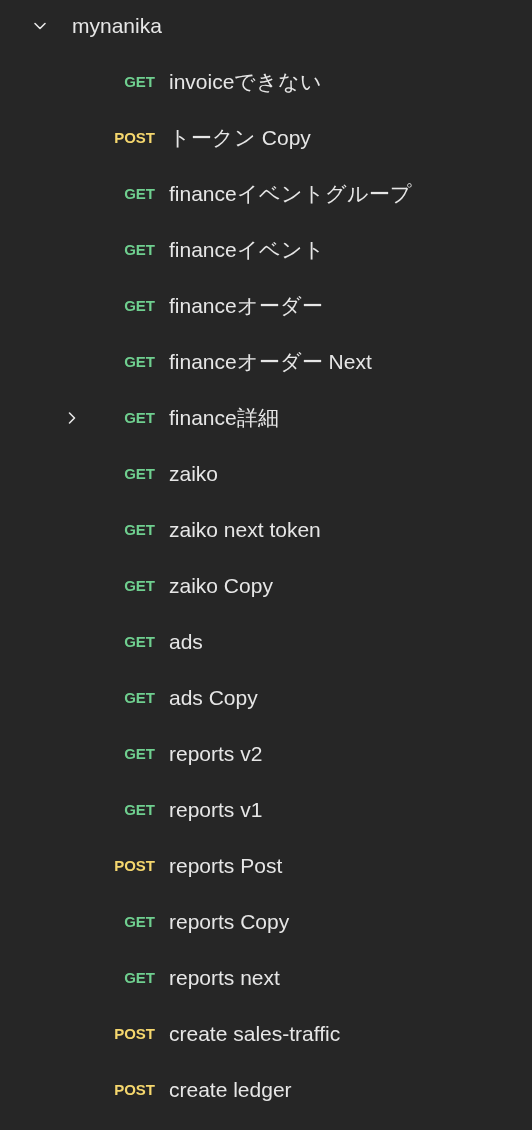  Describe the element at coordinates (290, 194) in the screenshot. I see `request-name: financeイベントグループ` at that location.